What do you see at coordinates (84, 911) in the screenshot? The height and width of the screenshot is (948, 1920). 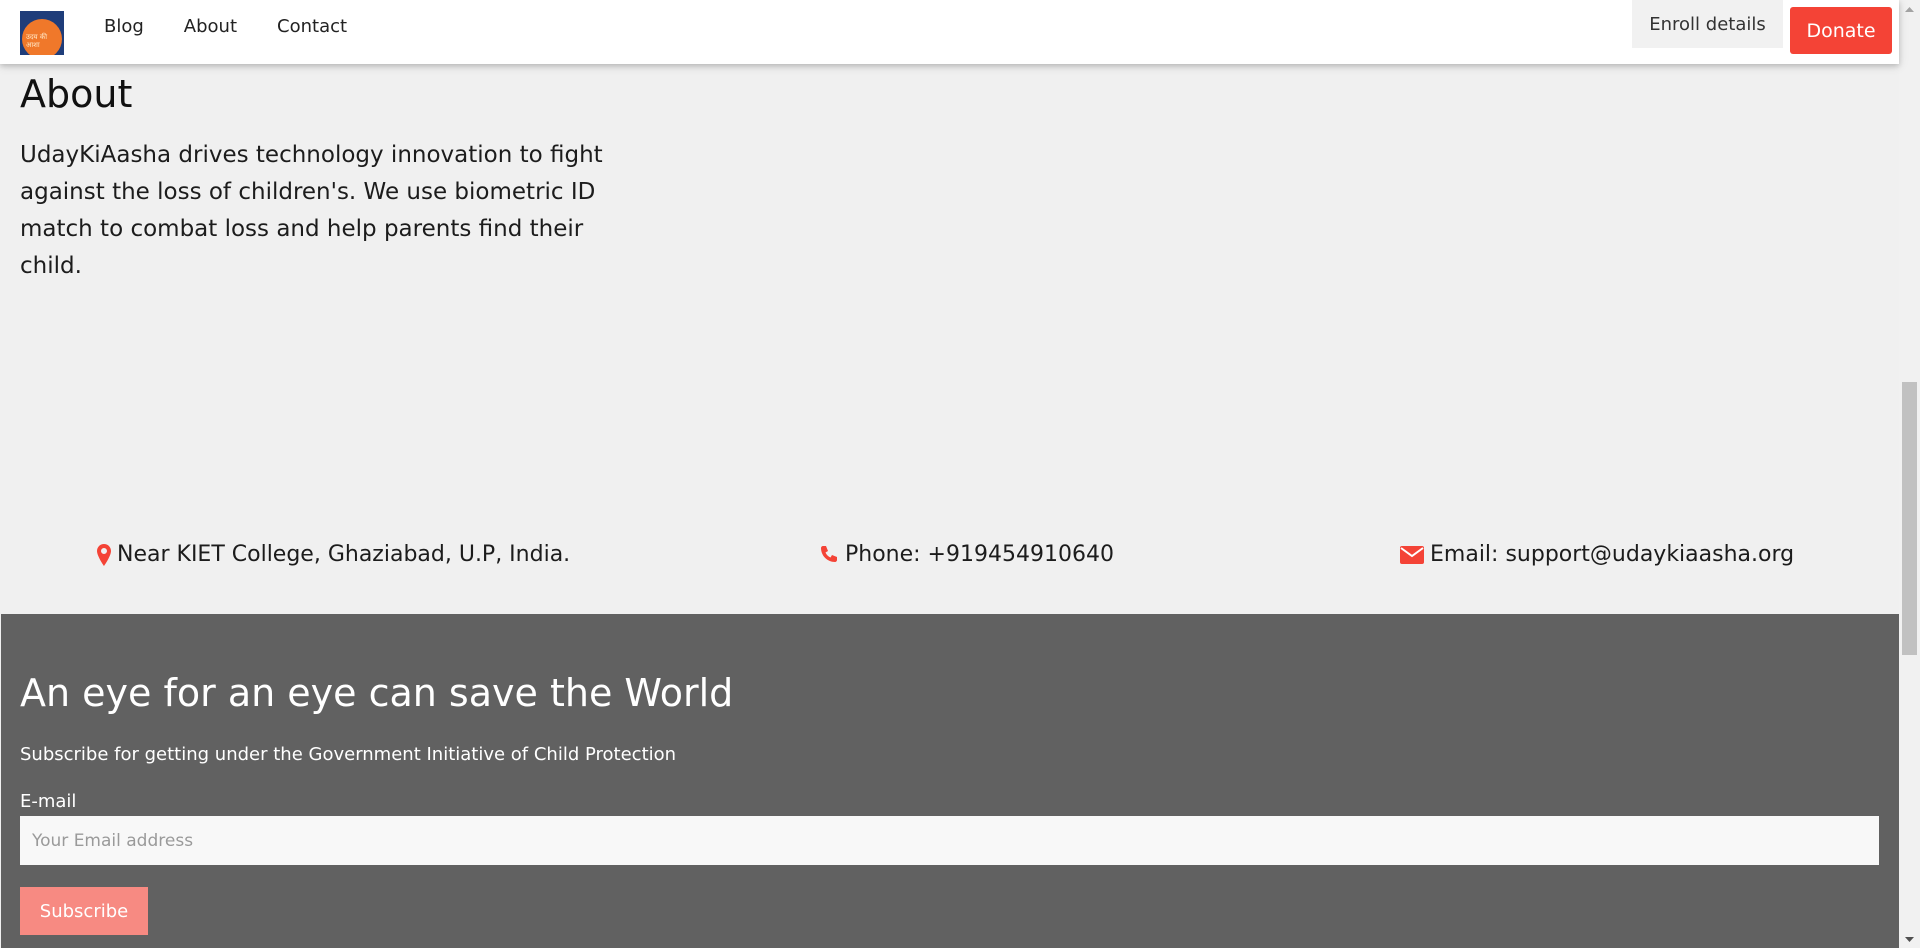 I see `subscribe-button: Subscribe` at bounding box center [84, 911].